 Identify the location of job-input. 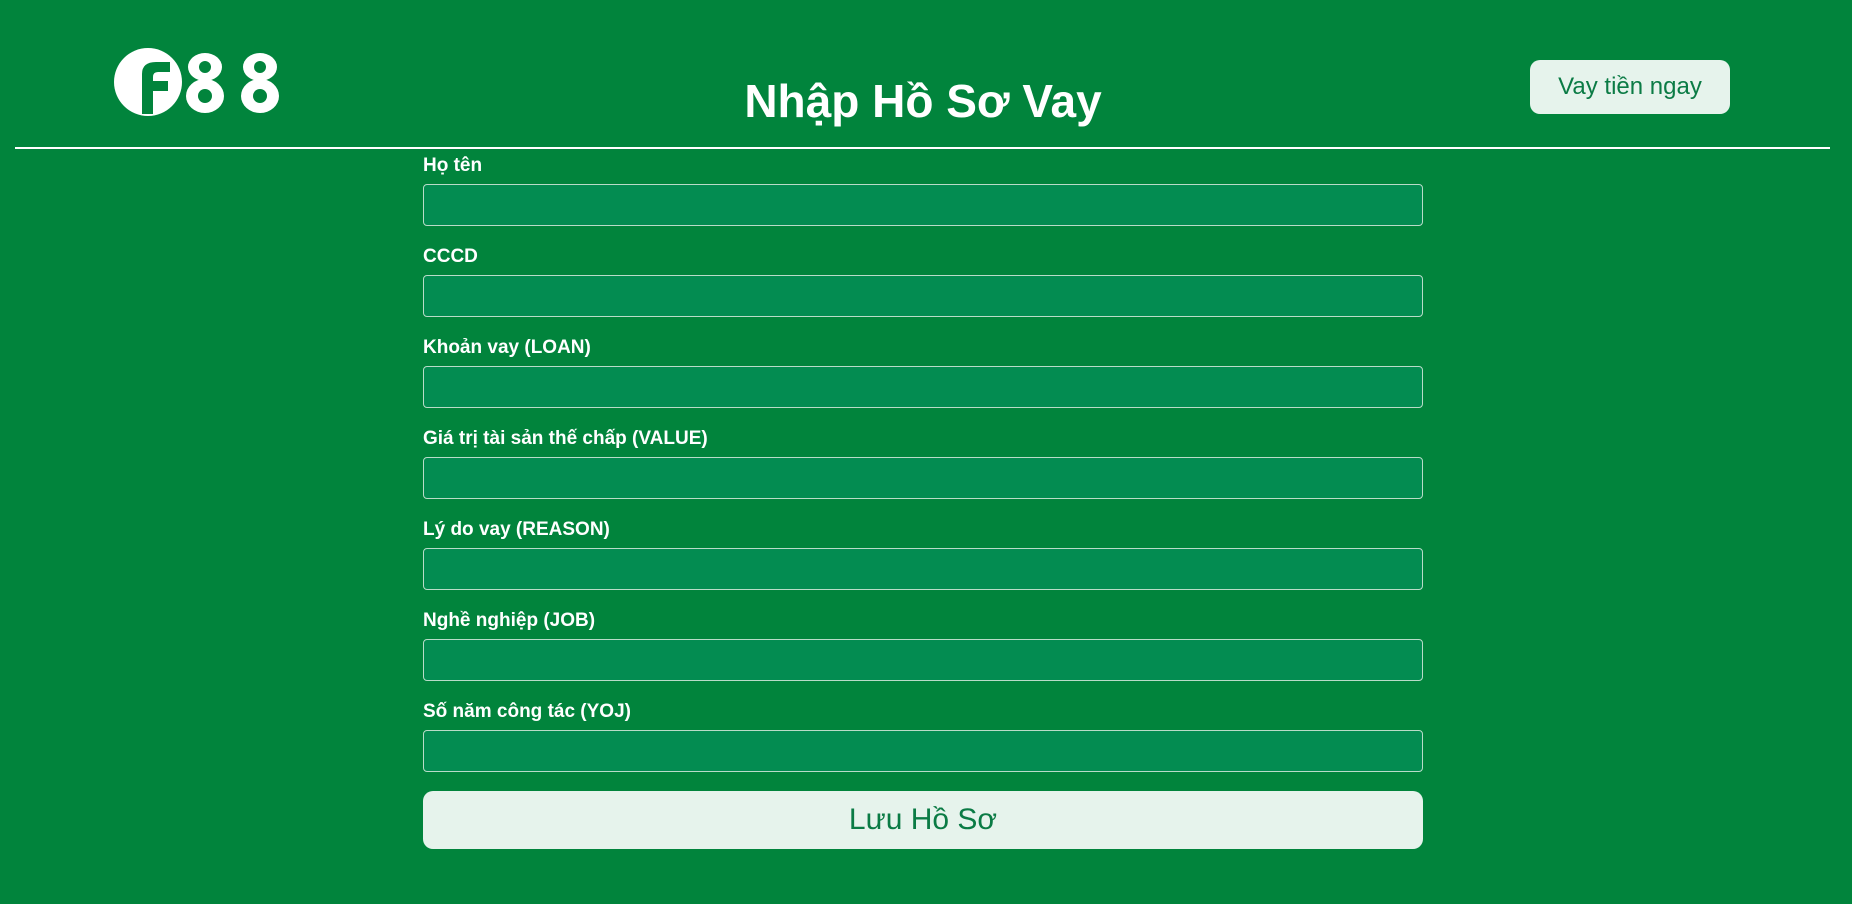
(923, 660).